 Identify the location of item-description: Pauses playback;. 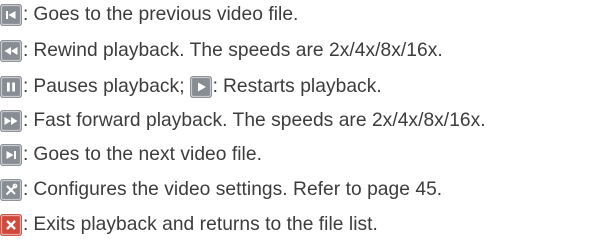
(109, 86).